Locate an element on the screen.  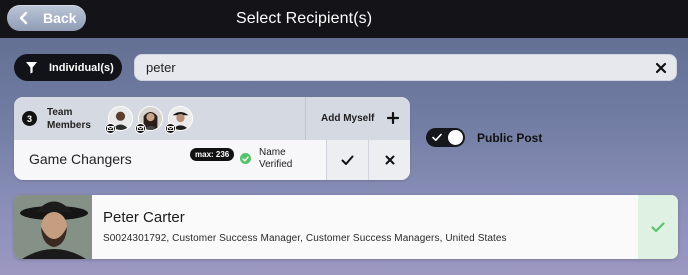
person-photo-icon is located at coordinates (53, 227).